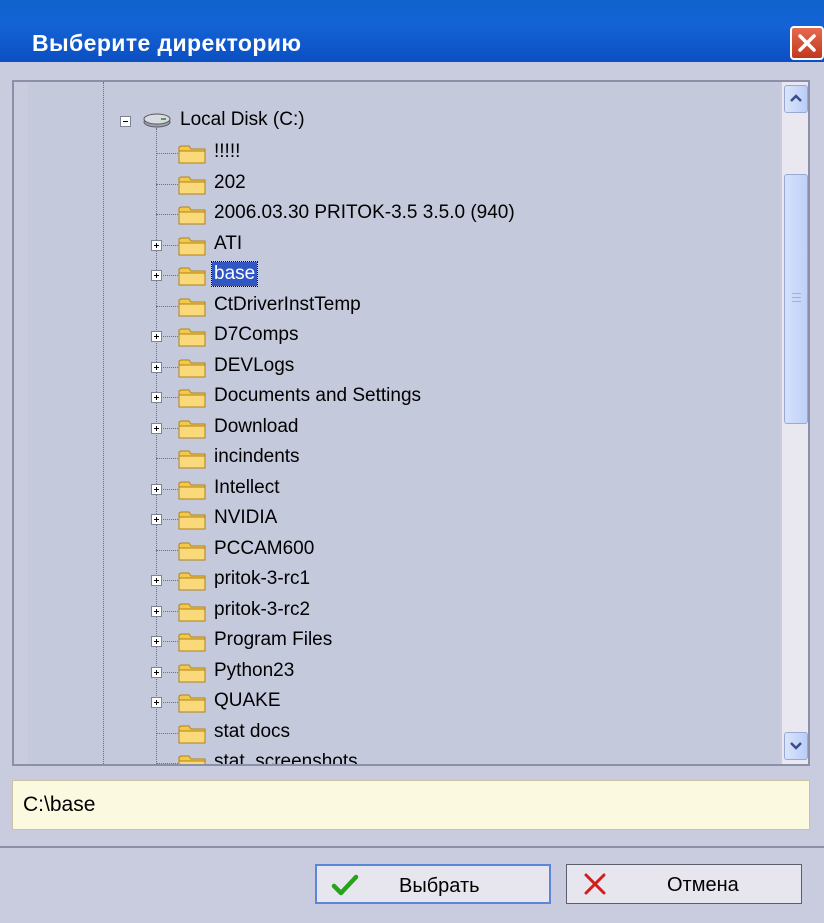 Image resolution: width=824 pixels, height=923 pixels. What do you see at coordinates (398, 641) in the screenshot?
I see `tree-item: Program Files` at bounding box center [398, 641].